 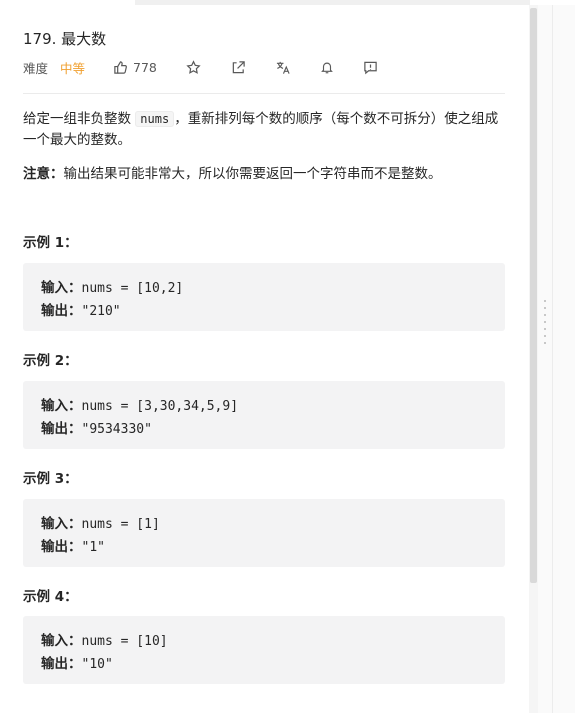 I want to click on example-output: 输出："10", so click(x=77, y=662).